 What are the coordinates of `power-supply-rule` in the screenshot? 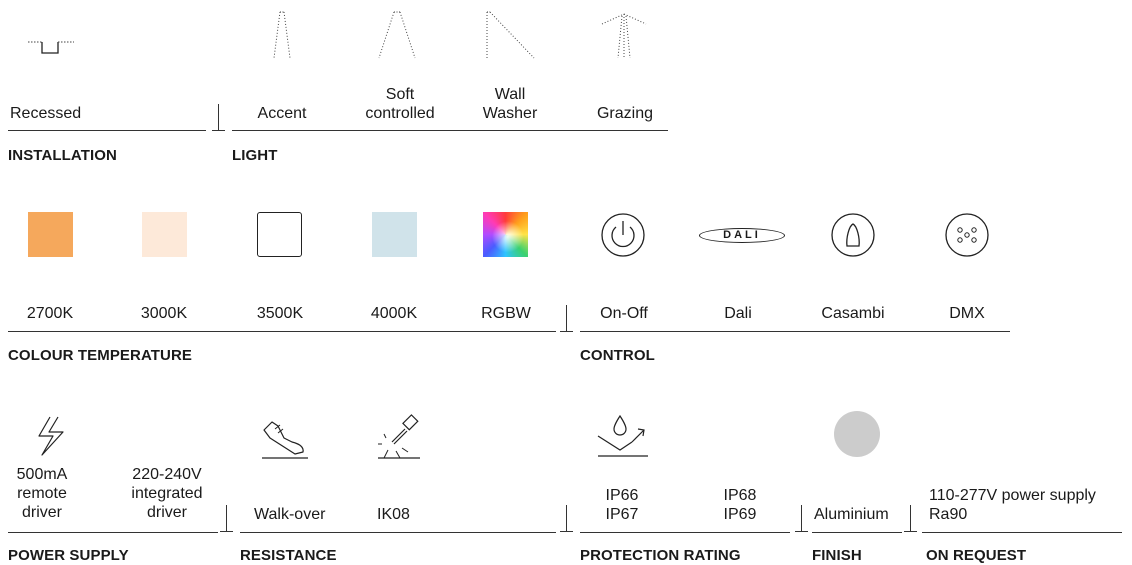 It's located at (113, 532).